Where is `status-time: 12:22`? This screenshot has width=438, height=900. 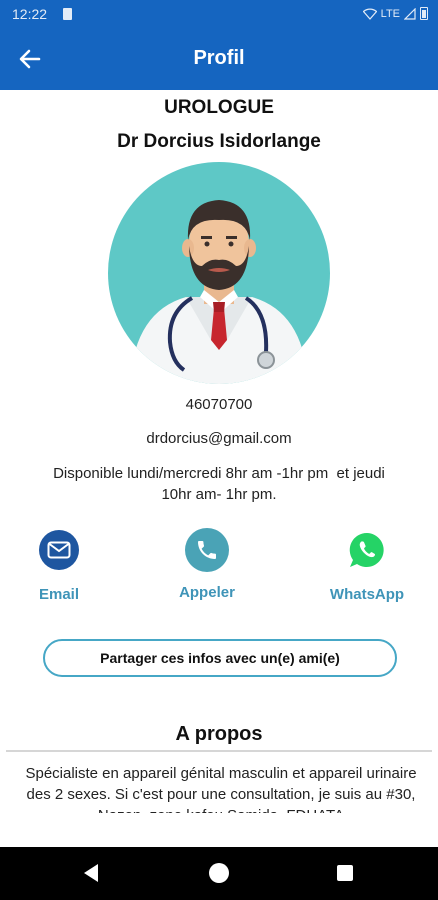
status-time: 12:22 is located at coordinates (30, 14).